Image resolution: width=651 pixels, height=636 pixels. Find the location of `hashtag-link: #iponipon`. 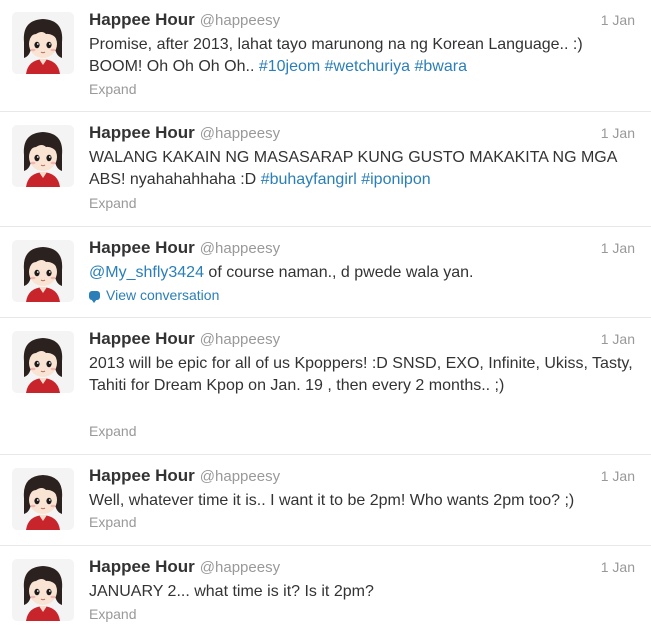

hashtag-link: #iponipon is located at coordinates (395, 179).